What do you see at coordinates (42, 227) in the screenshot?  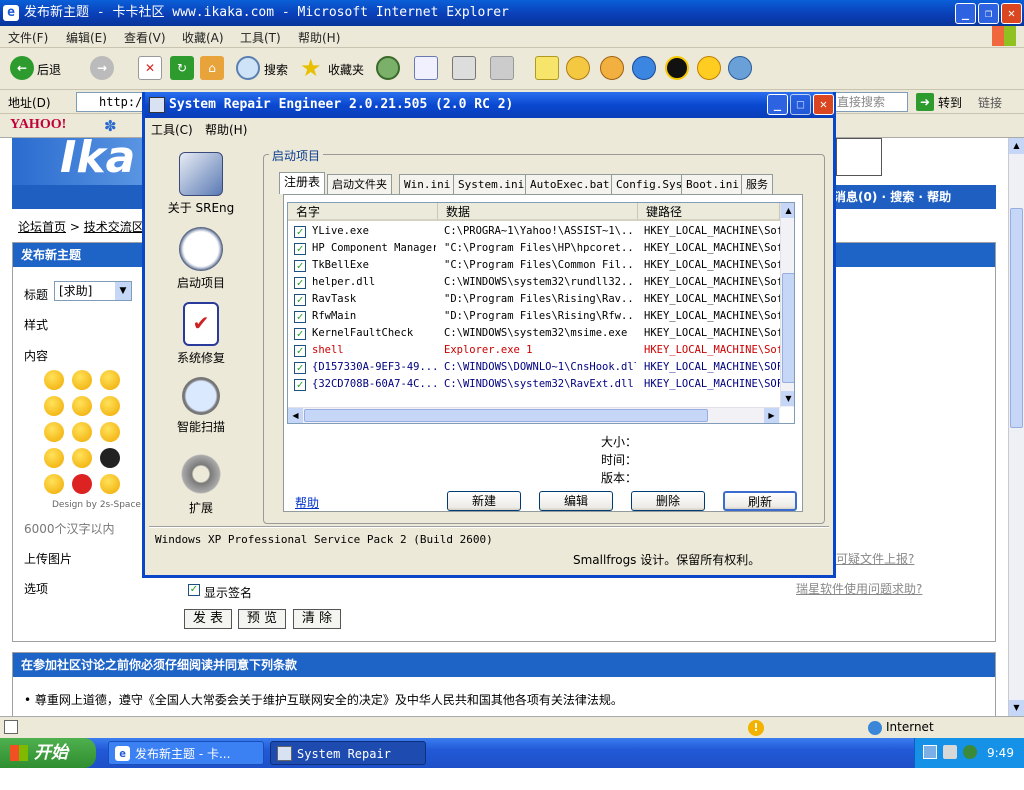 I see `breadcrumb-home: 论坛首页` at bounding box center [42, 227].